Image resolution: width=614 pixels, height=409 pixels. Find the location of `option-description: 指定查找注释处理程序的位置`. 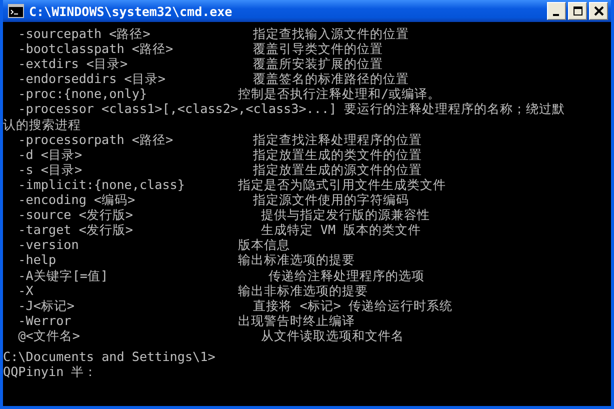

option-description: 指定查找注释处理程序的位置 is located at coordinates (337, 139).